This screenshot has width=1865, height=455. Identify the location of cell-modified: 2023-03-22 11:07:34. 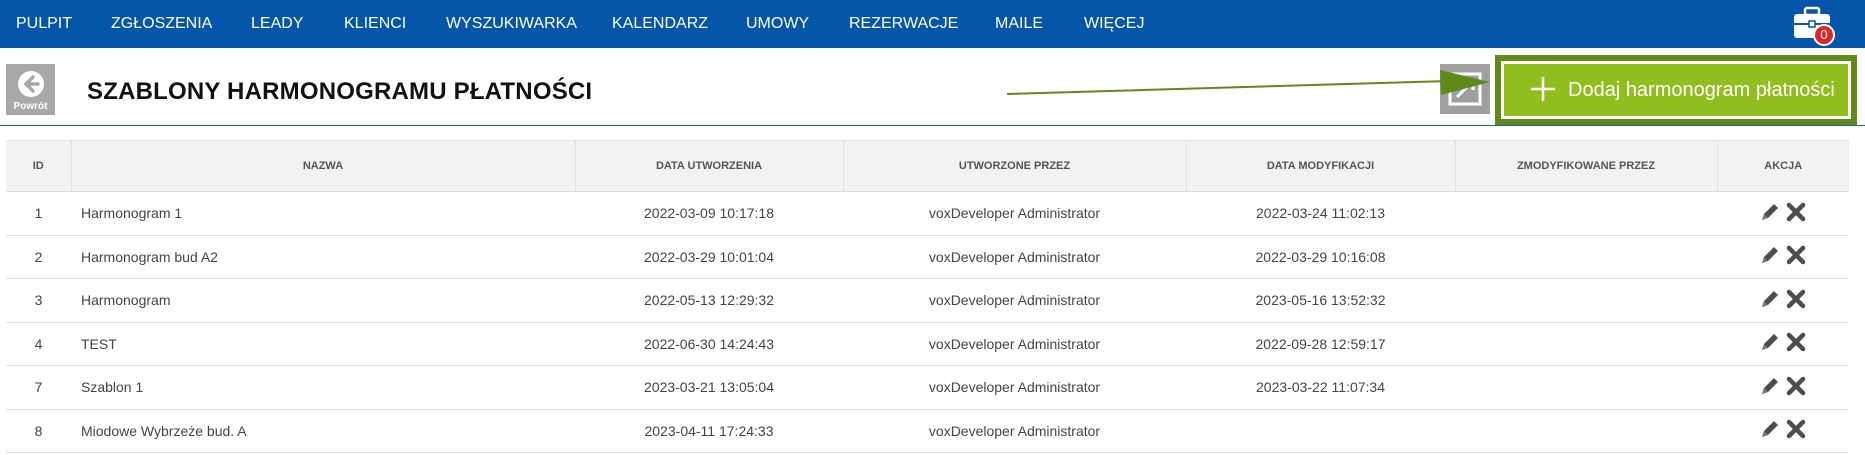
(1320, 387).